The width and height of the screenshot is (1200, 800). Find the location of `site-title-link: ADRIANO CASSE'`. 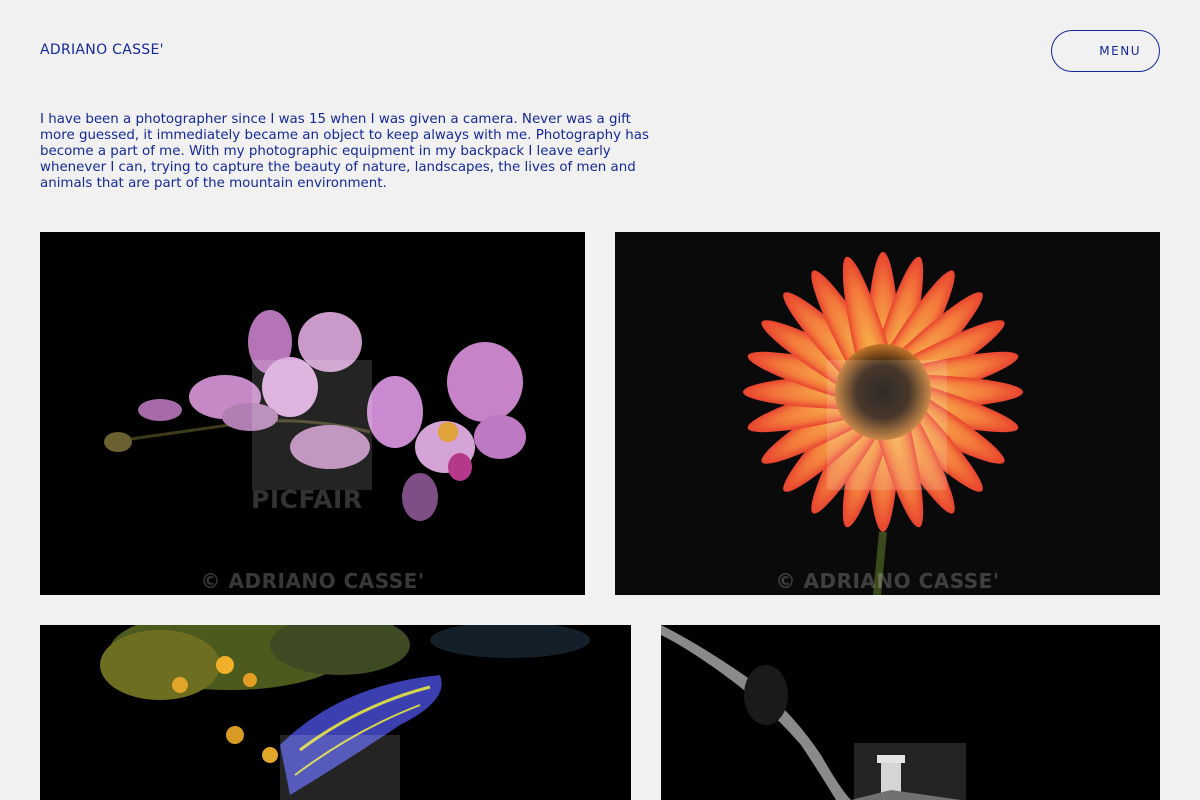

site-title-link: ADRIANO CASSE' is located at coordinates (102, 50).